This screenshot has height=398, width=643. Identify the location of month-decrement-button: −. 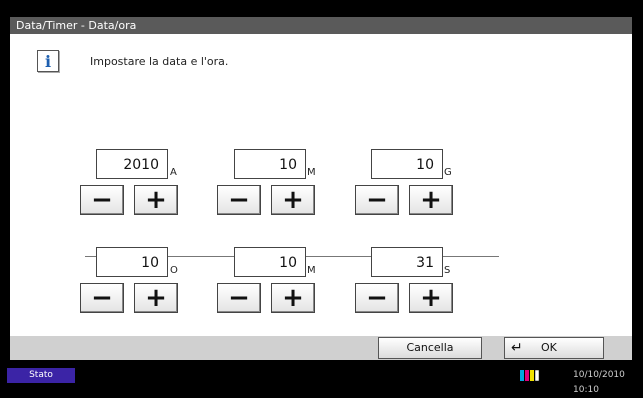
(239, 200).